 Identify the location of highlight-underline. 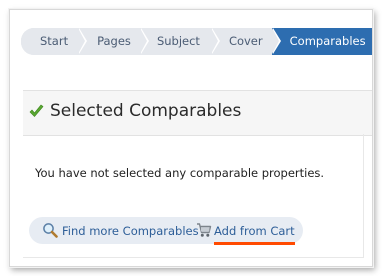
(254, 243).